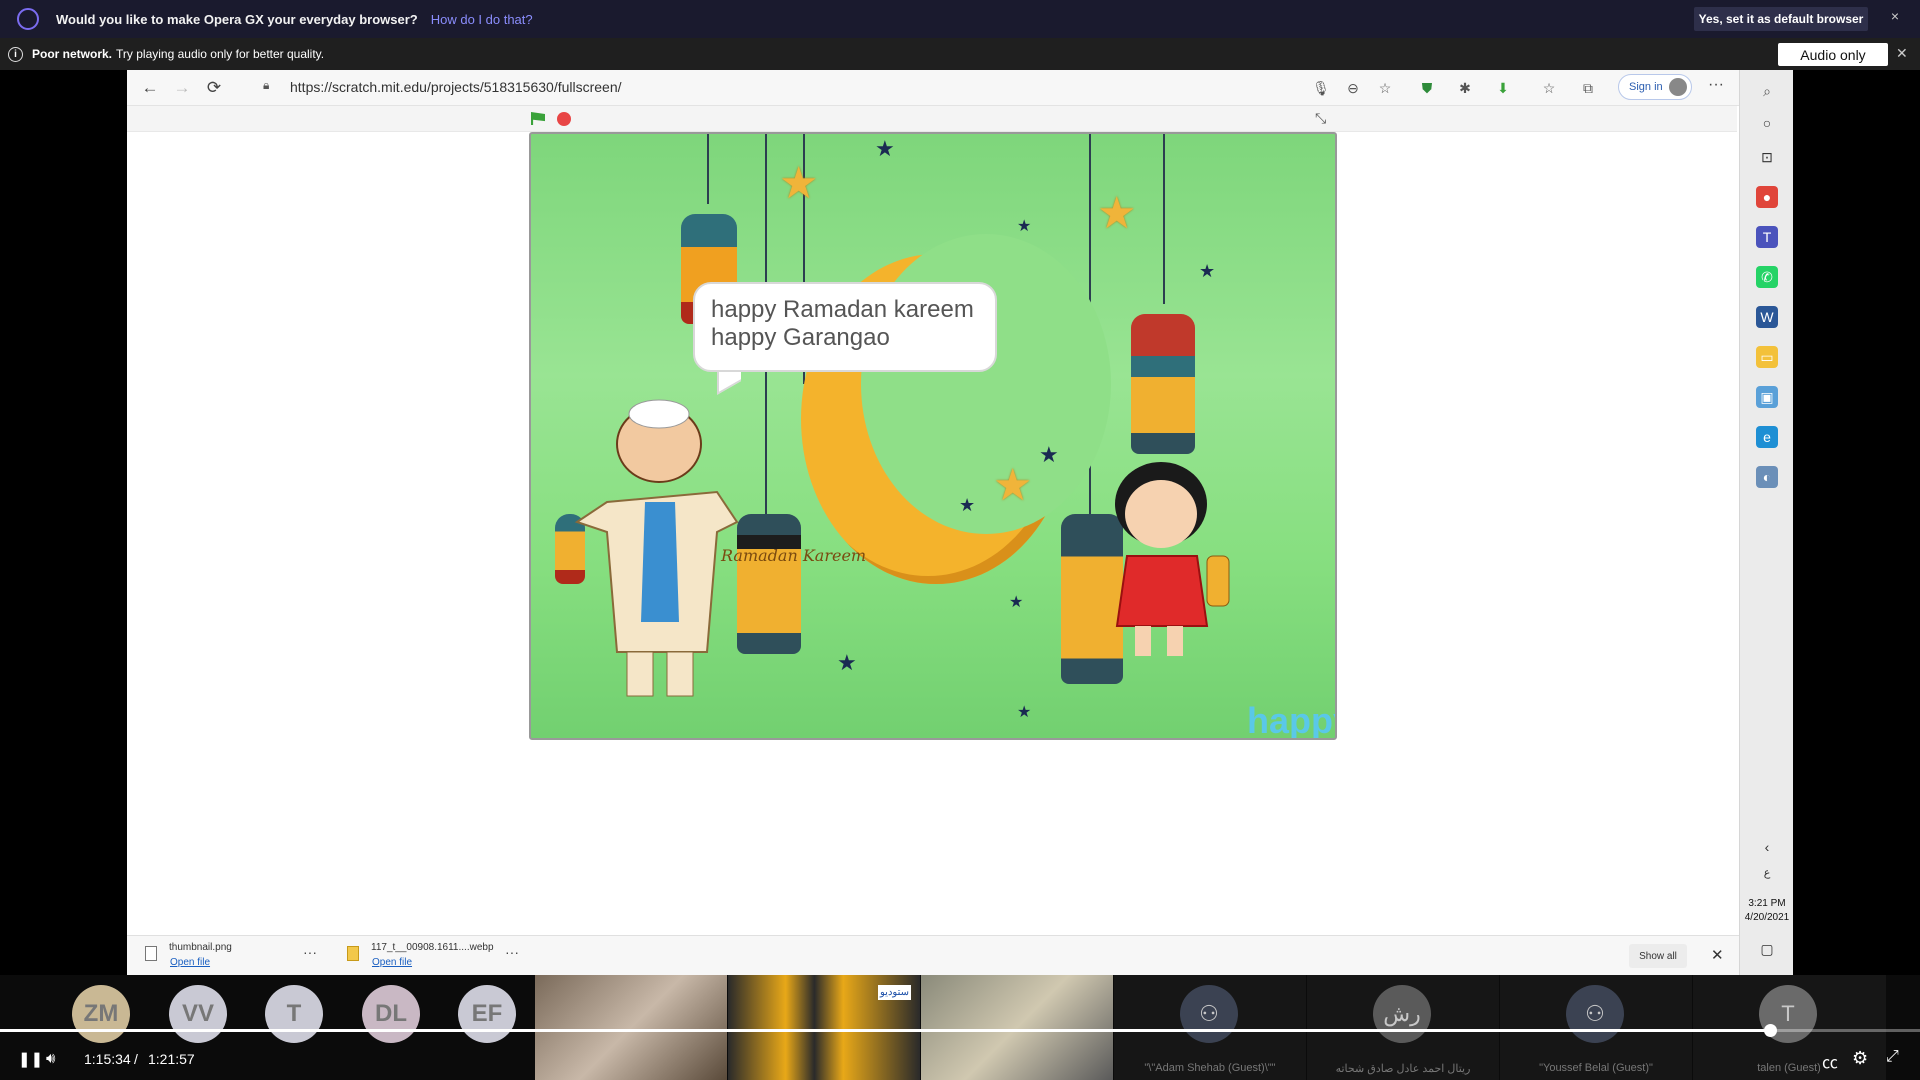 This screenshot has width=1920, height=1080. What do you see at coordinates (932, 119) in the screenshot?
I see `scratch-player-controls: ⤡` at bounding box center [932, 119].